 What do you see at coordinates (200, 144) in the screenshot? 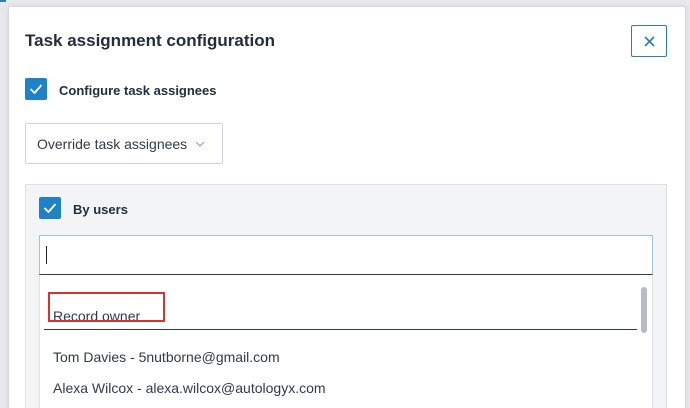
I see `chevron-down-icon` at bounding box center [200, 144].